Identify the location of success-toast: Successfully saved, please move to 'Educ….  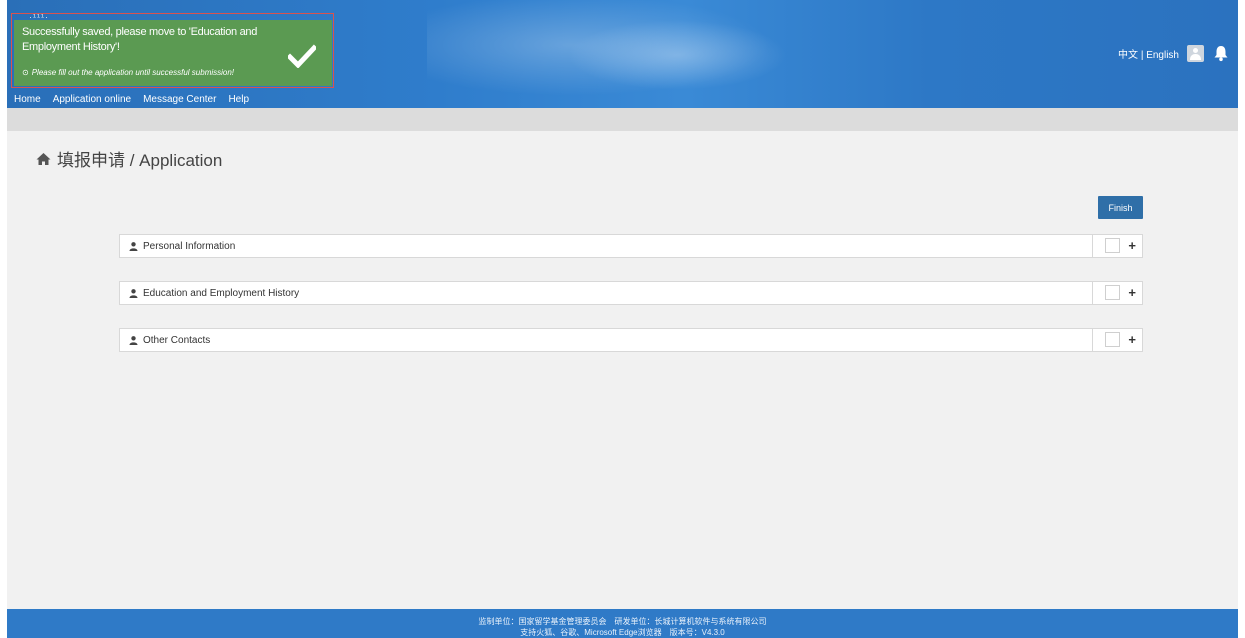
(172, 50).